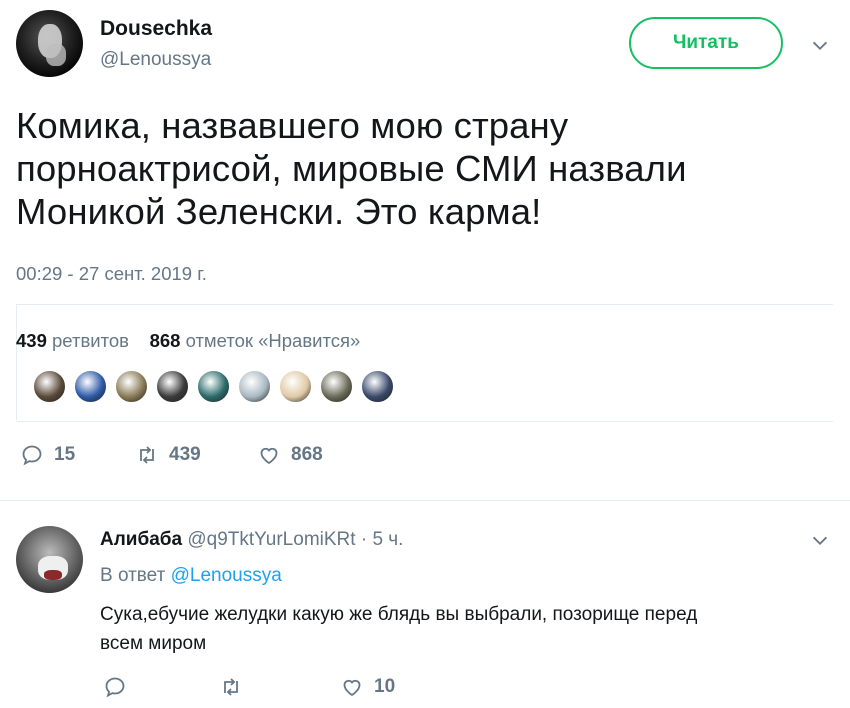  I want to click on retweet-label: ретвитов, so click(90, 340).